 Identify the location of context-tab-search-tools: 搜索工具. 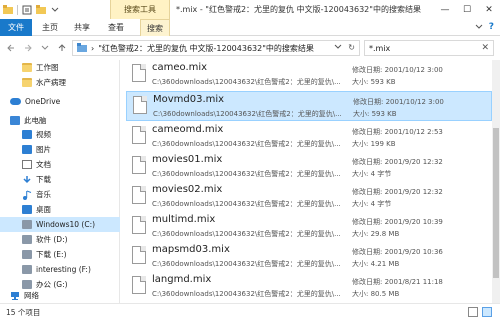
(140, 9).